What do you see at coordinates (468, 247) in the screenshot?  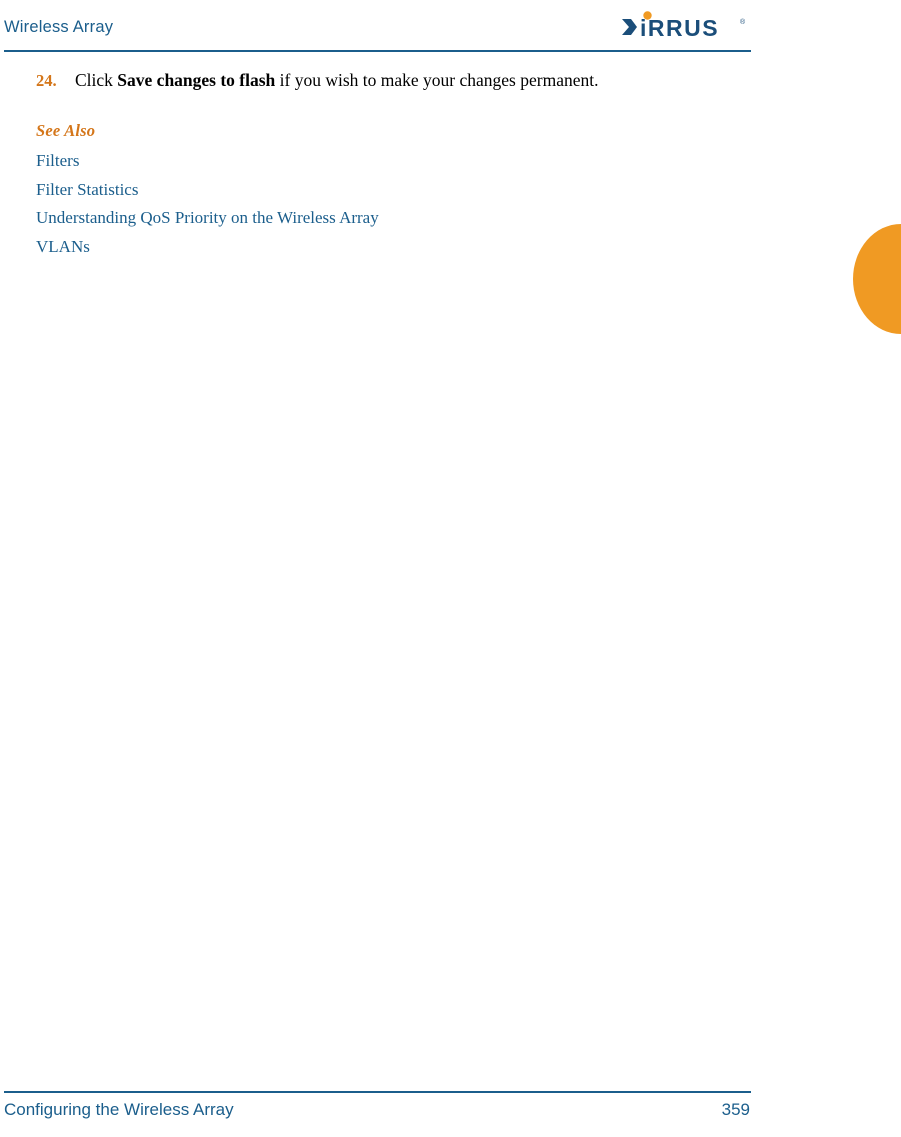 I see `cross-reference-link-vlans: VLANs` at bounding box center [468, 247].